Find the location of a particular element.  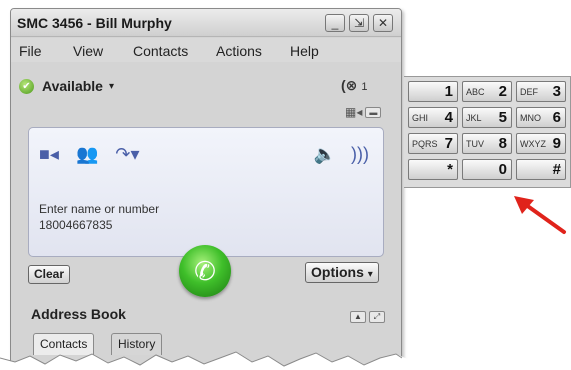

keypad-key: JKL 5 is located at coordinates (487, 117).